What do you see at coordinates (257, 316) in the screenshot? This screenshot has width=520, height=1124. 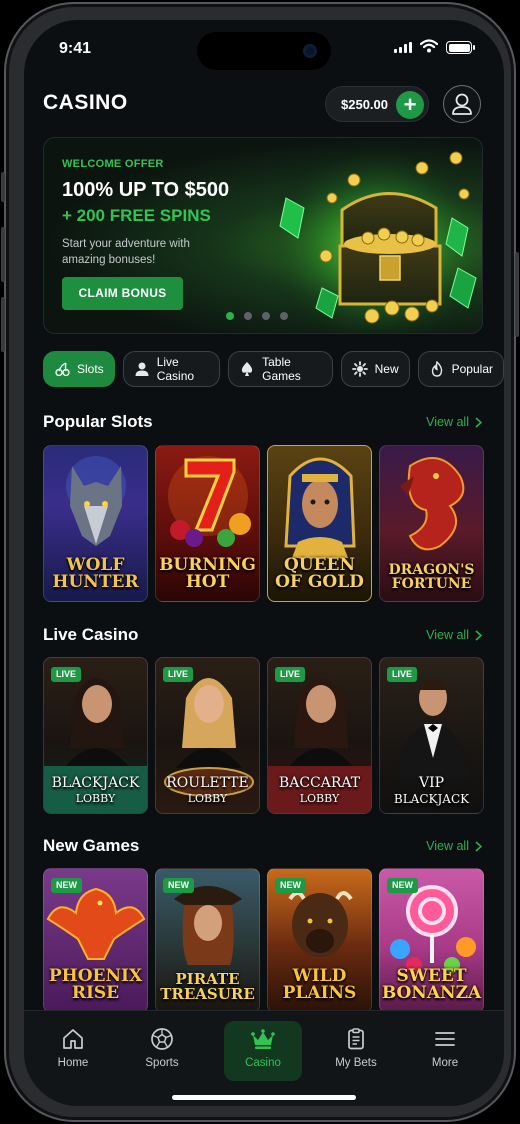 I see `carousel-dots` at bounding box center [257, 316].